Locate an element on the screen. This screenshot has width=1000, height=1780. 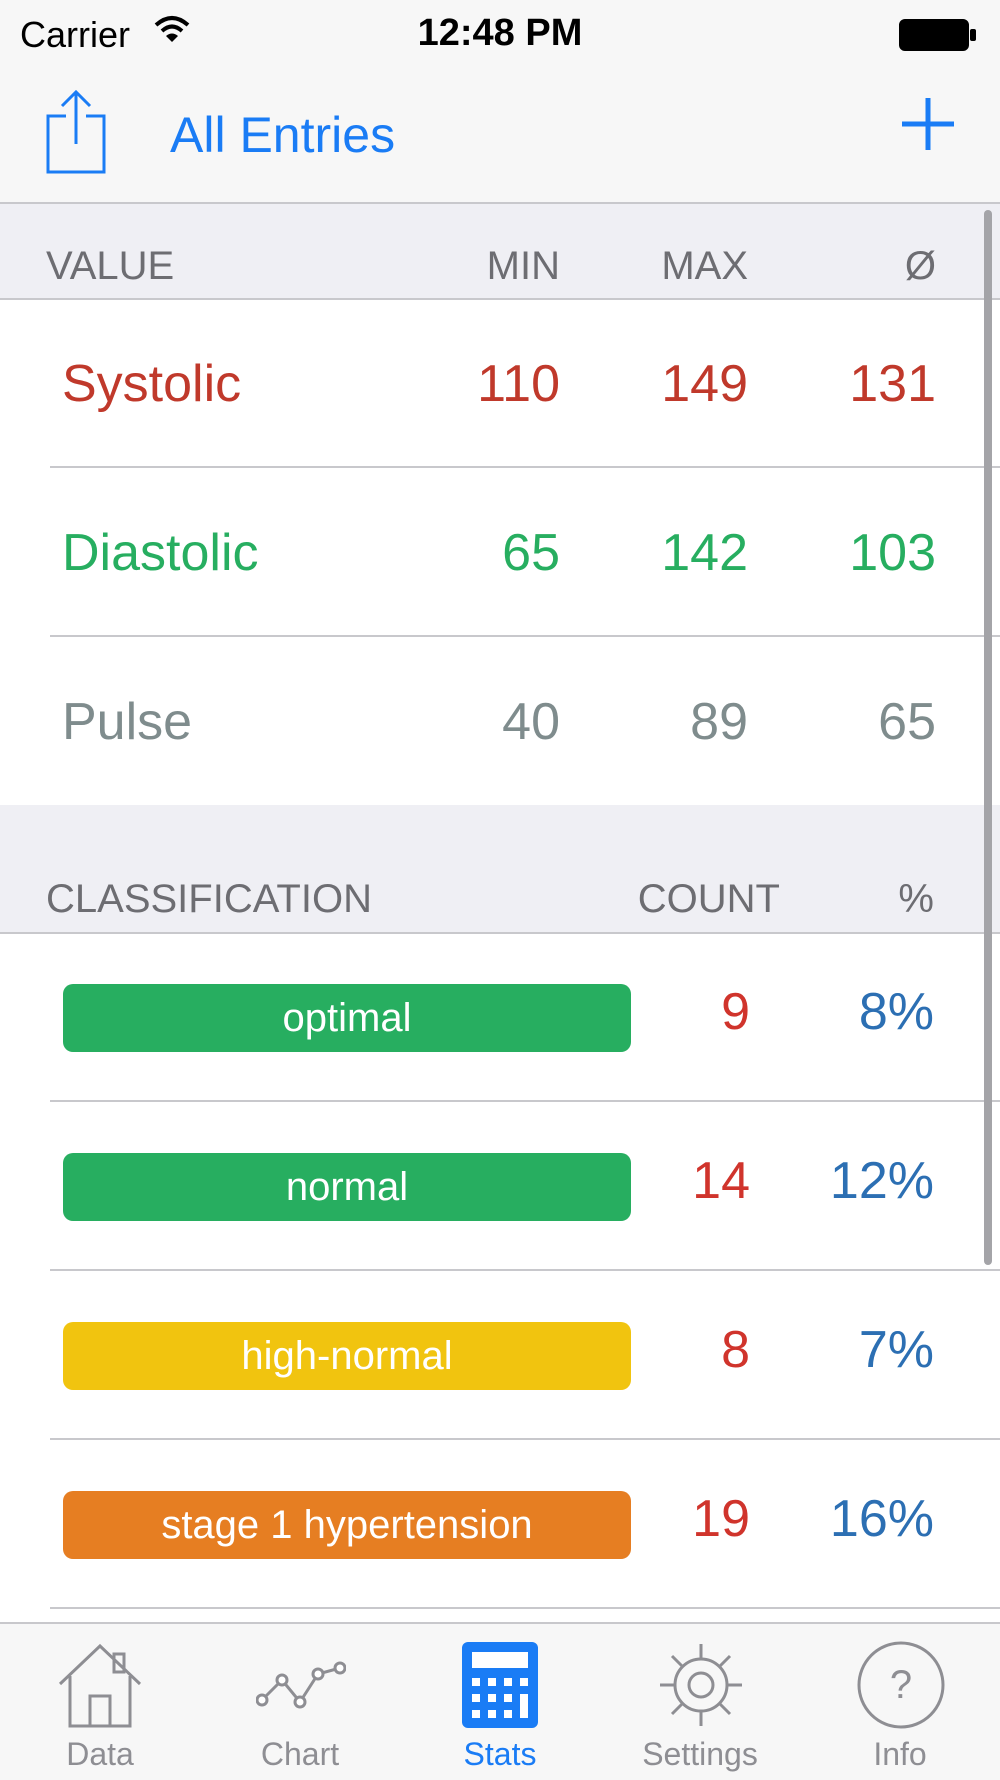
gear-icon is located at coordinates (701, 1685).